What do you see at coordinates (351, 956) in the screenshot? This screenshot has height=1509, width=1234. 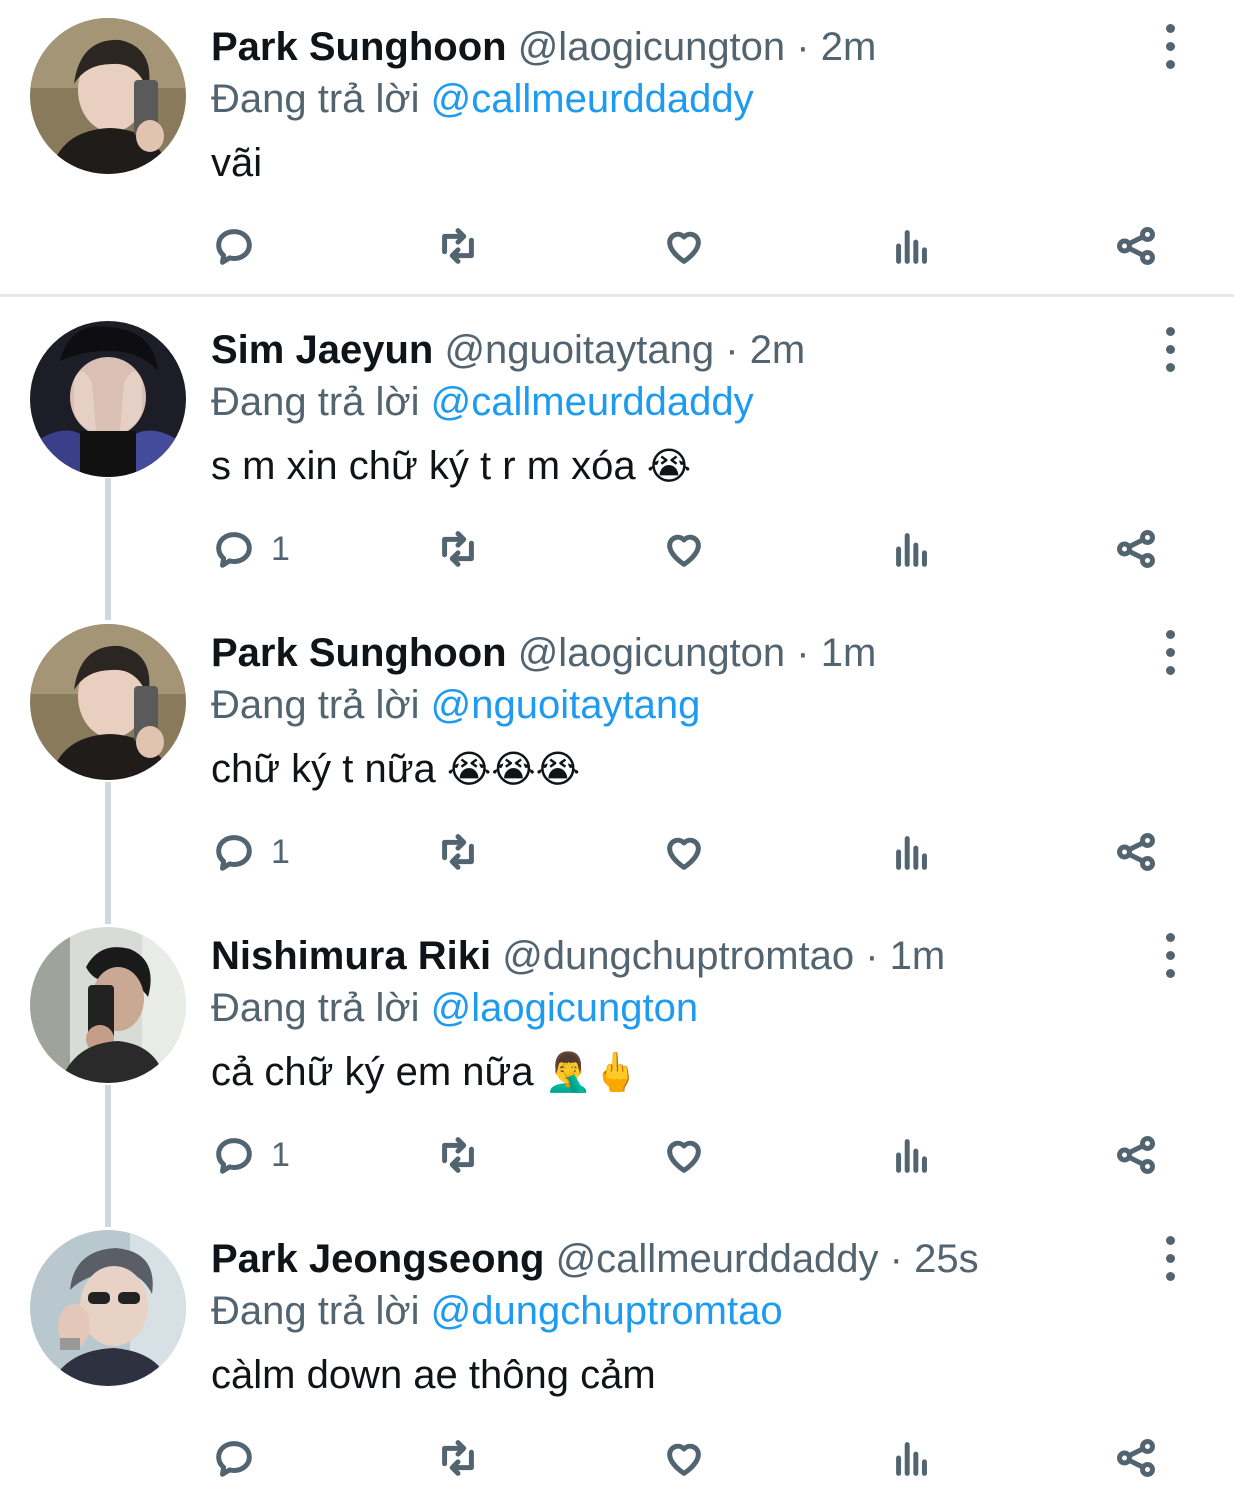 I see `display-name: Nishimura Riki` at bounding box center [351, 956].